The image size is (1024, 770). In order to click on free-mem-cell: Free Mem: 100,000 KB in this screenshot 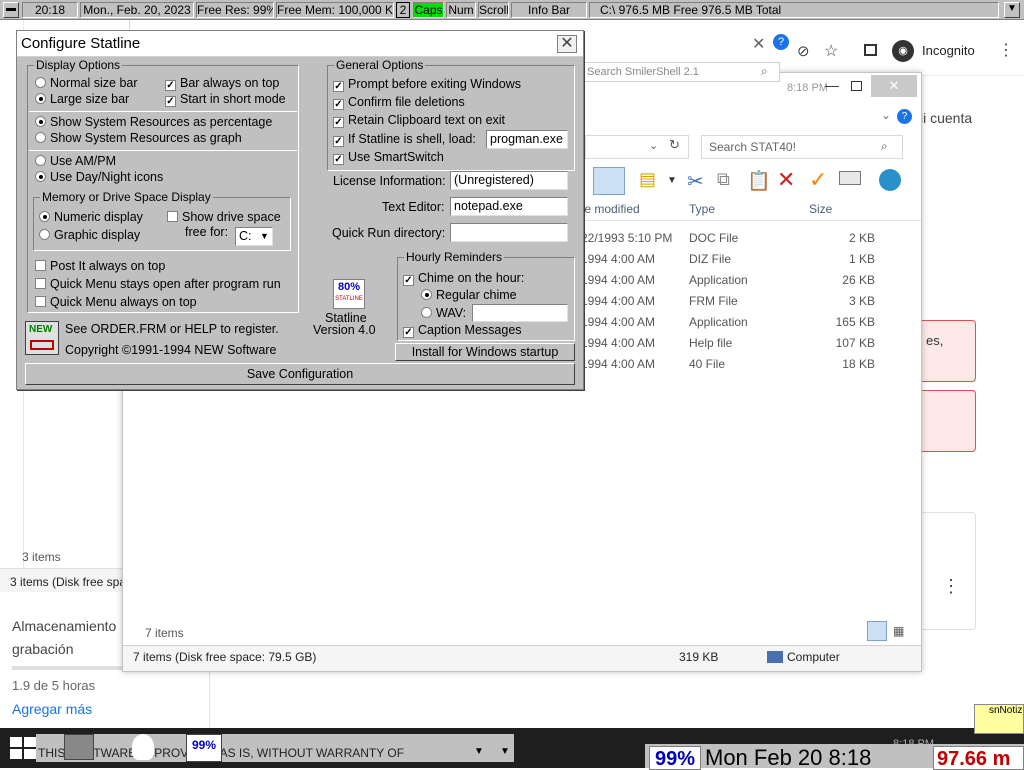, I will do `click(335, 10)`.